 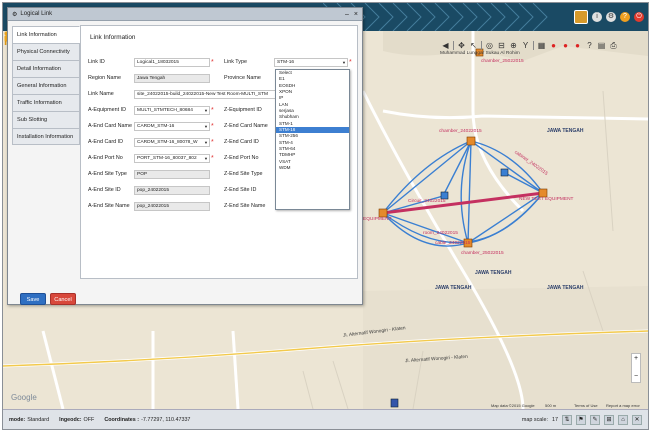 What do you see at coordinates (525, 45) in the screenshot?
I see `route-icon: Y` at bounding box center [525, 45].